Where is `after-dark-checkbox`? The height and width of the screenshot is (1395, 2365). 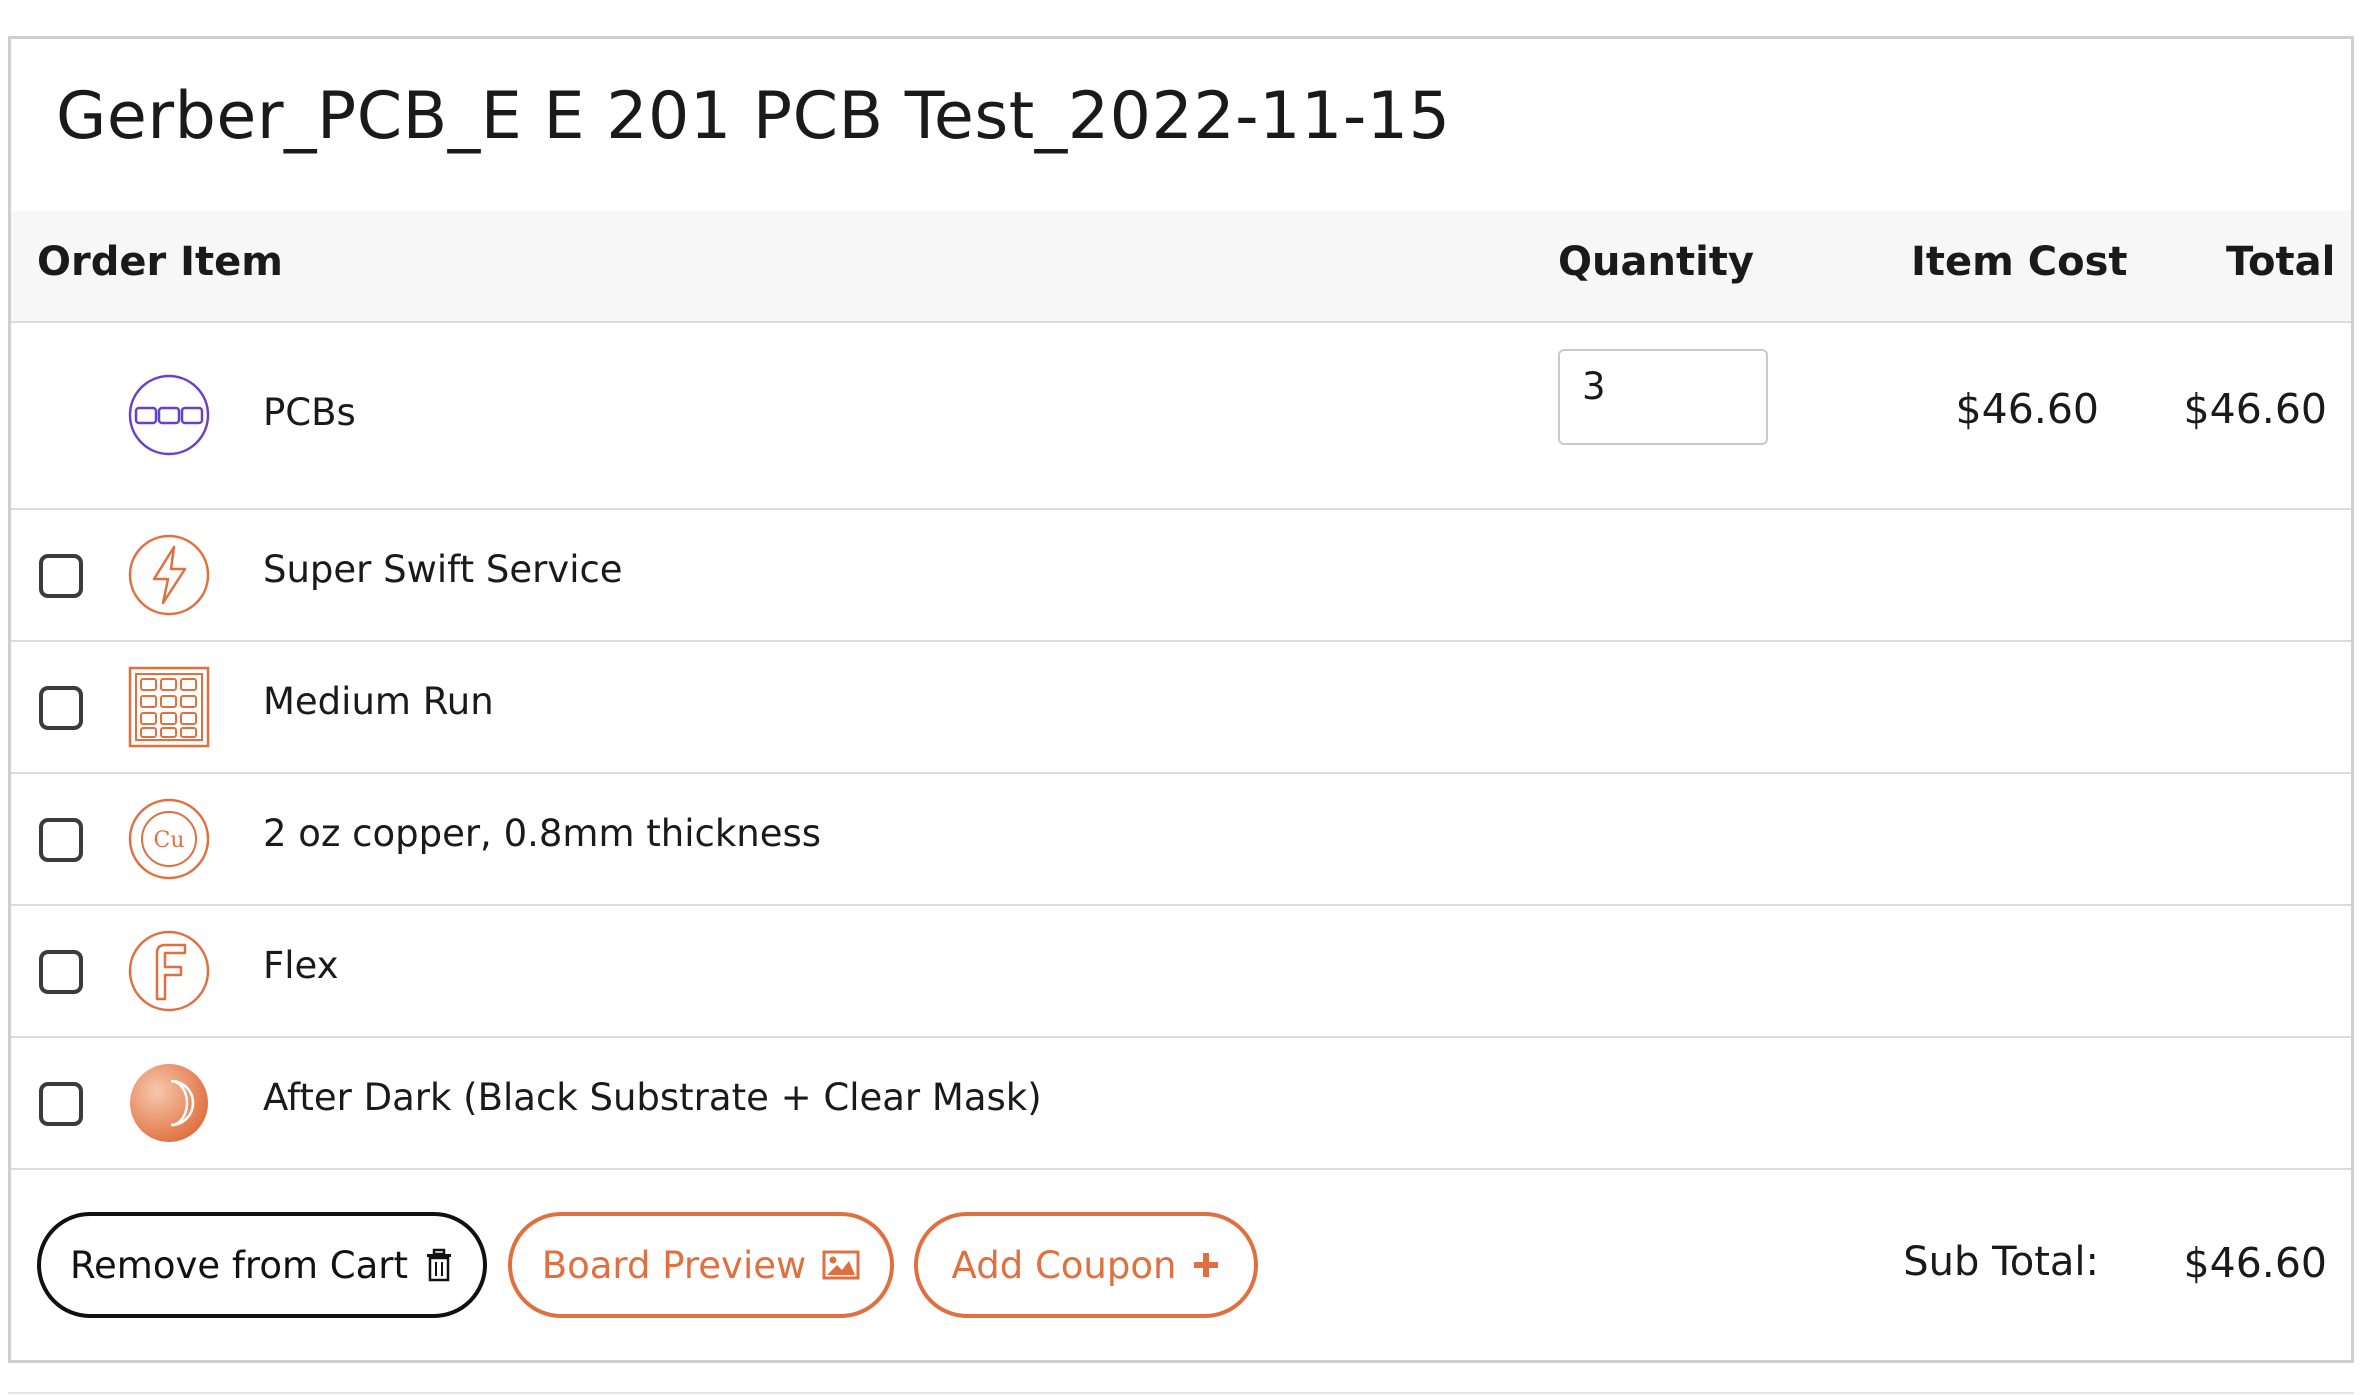 after-dark-checkbox is located at coordinates (61, 1104).